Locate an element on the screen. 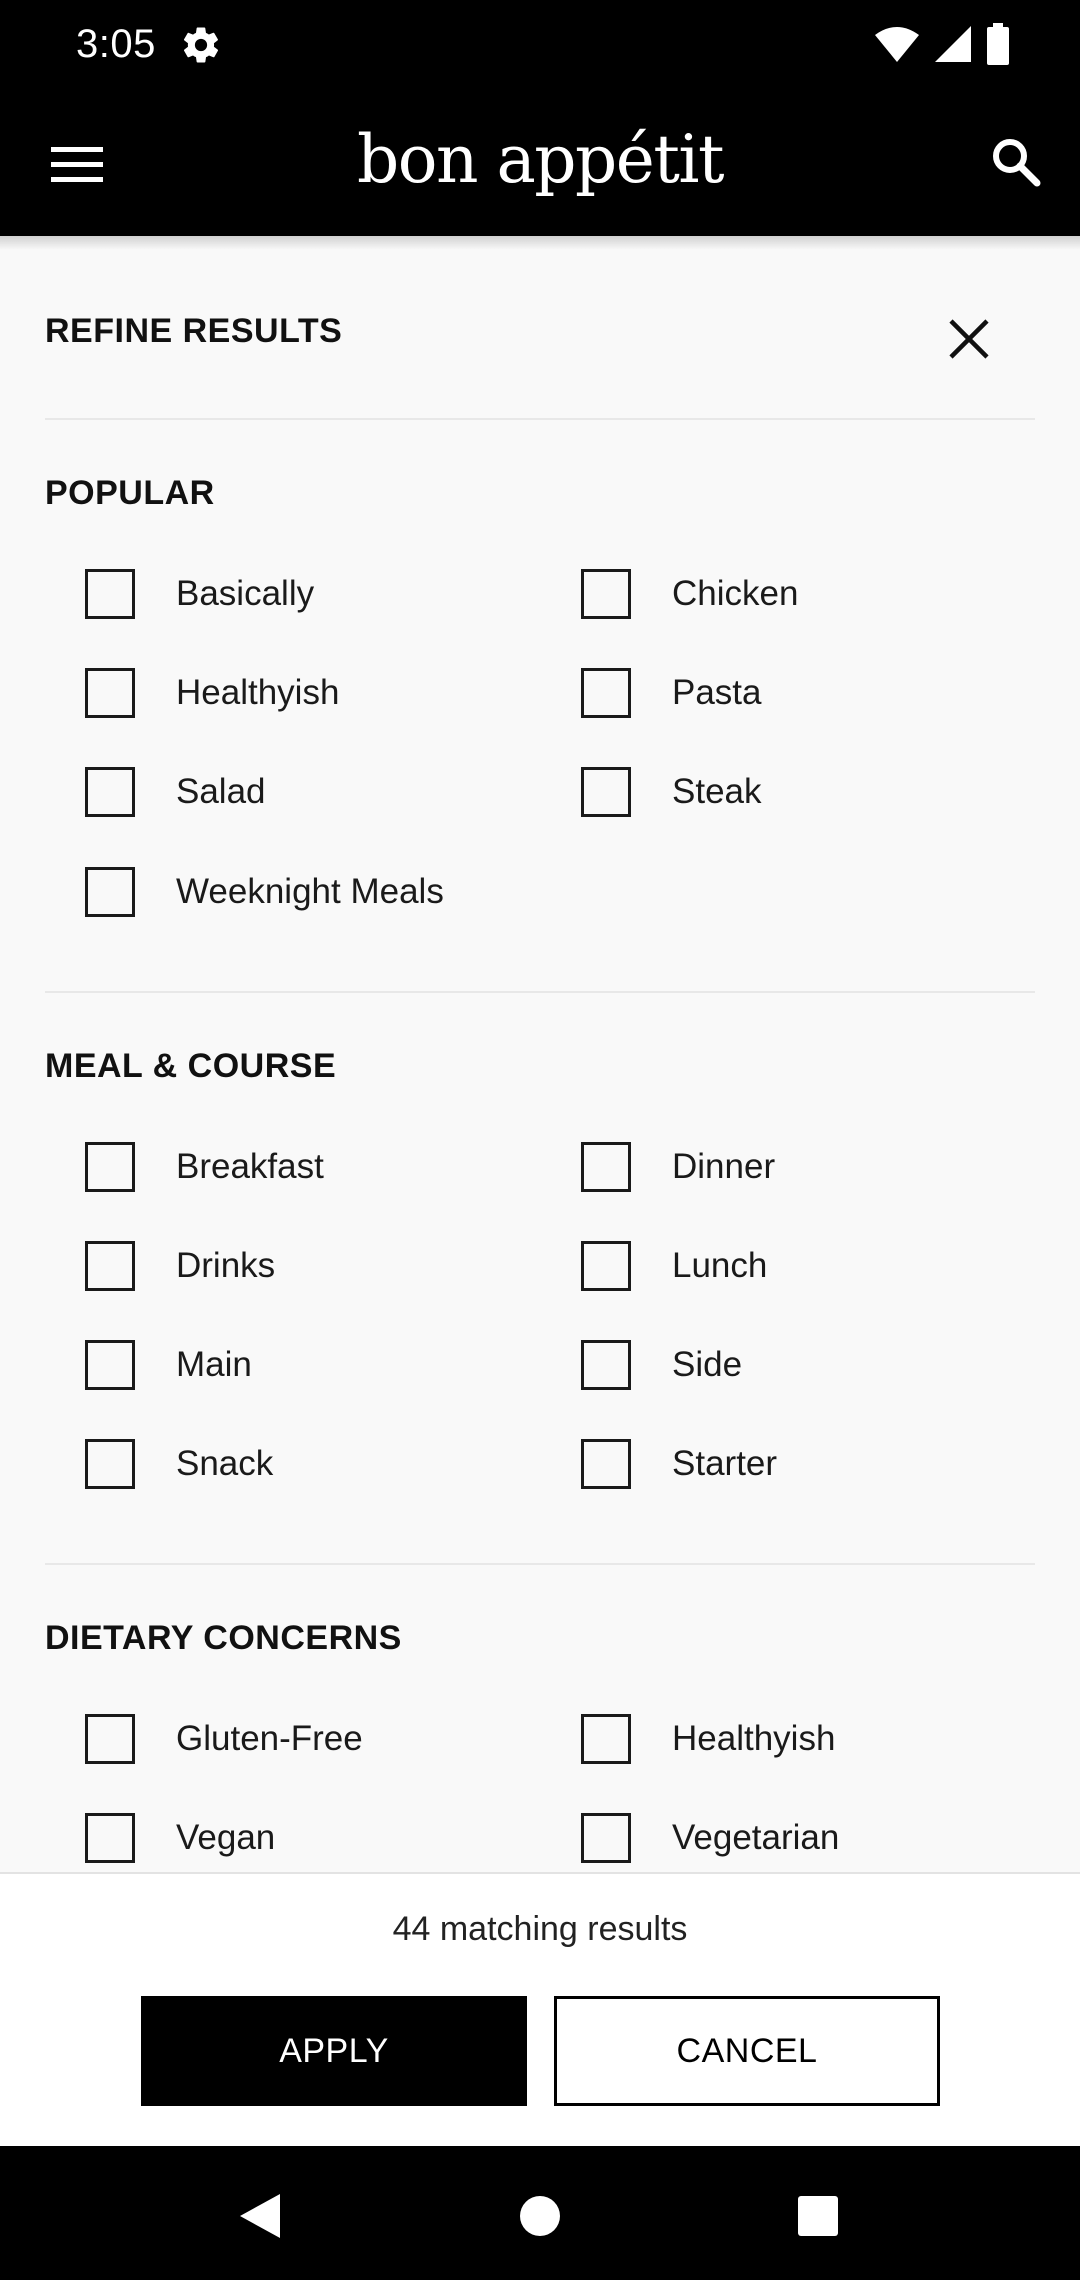  filter-snack: Snack is located at coordinates (179, 1464).